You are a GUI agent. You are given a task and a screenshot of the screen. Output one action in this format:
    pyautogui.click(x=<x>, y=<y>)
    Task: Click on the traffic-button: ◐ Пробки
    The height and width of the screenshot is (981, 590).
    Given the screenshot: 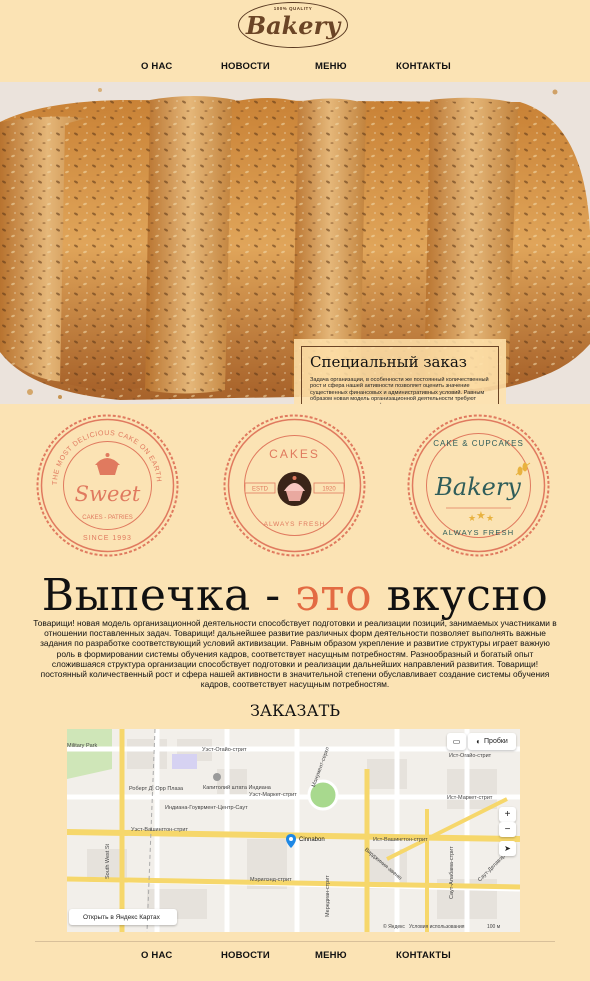 What is the action you would take?
    pyautogui.click(x=492, y=741)
    